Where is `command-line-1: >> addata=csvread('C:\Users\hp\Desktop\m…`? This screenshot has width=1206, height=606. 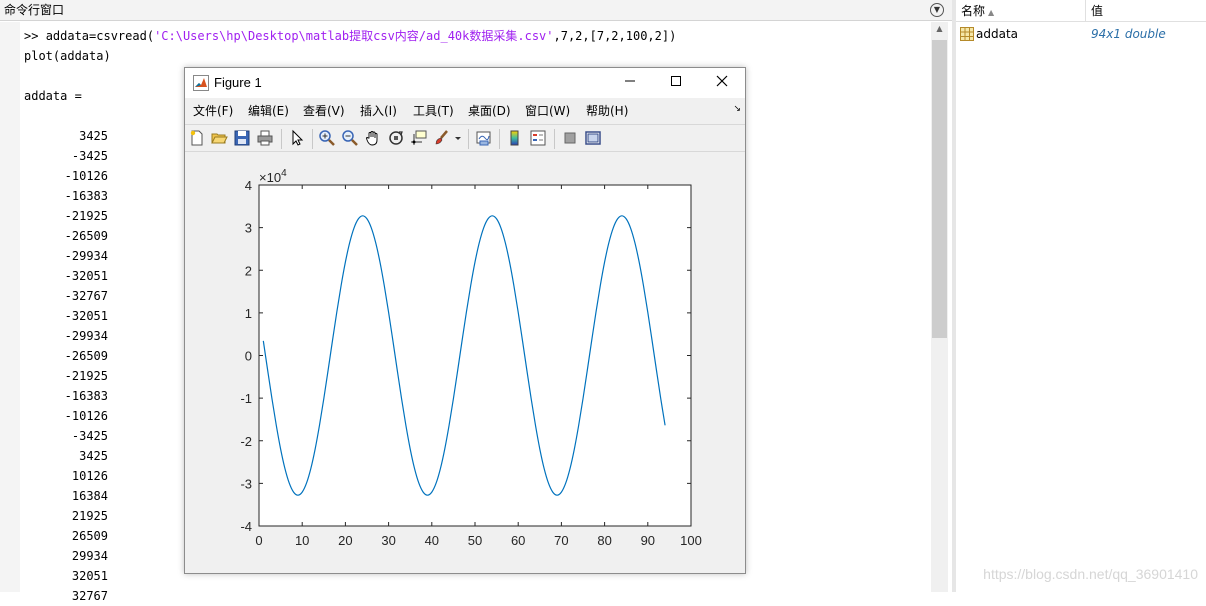 command-line-1: >> addata=csvread('C:\Users\hp\Desktop\m… is located at coordinates (474, 36).